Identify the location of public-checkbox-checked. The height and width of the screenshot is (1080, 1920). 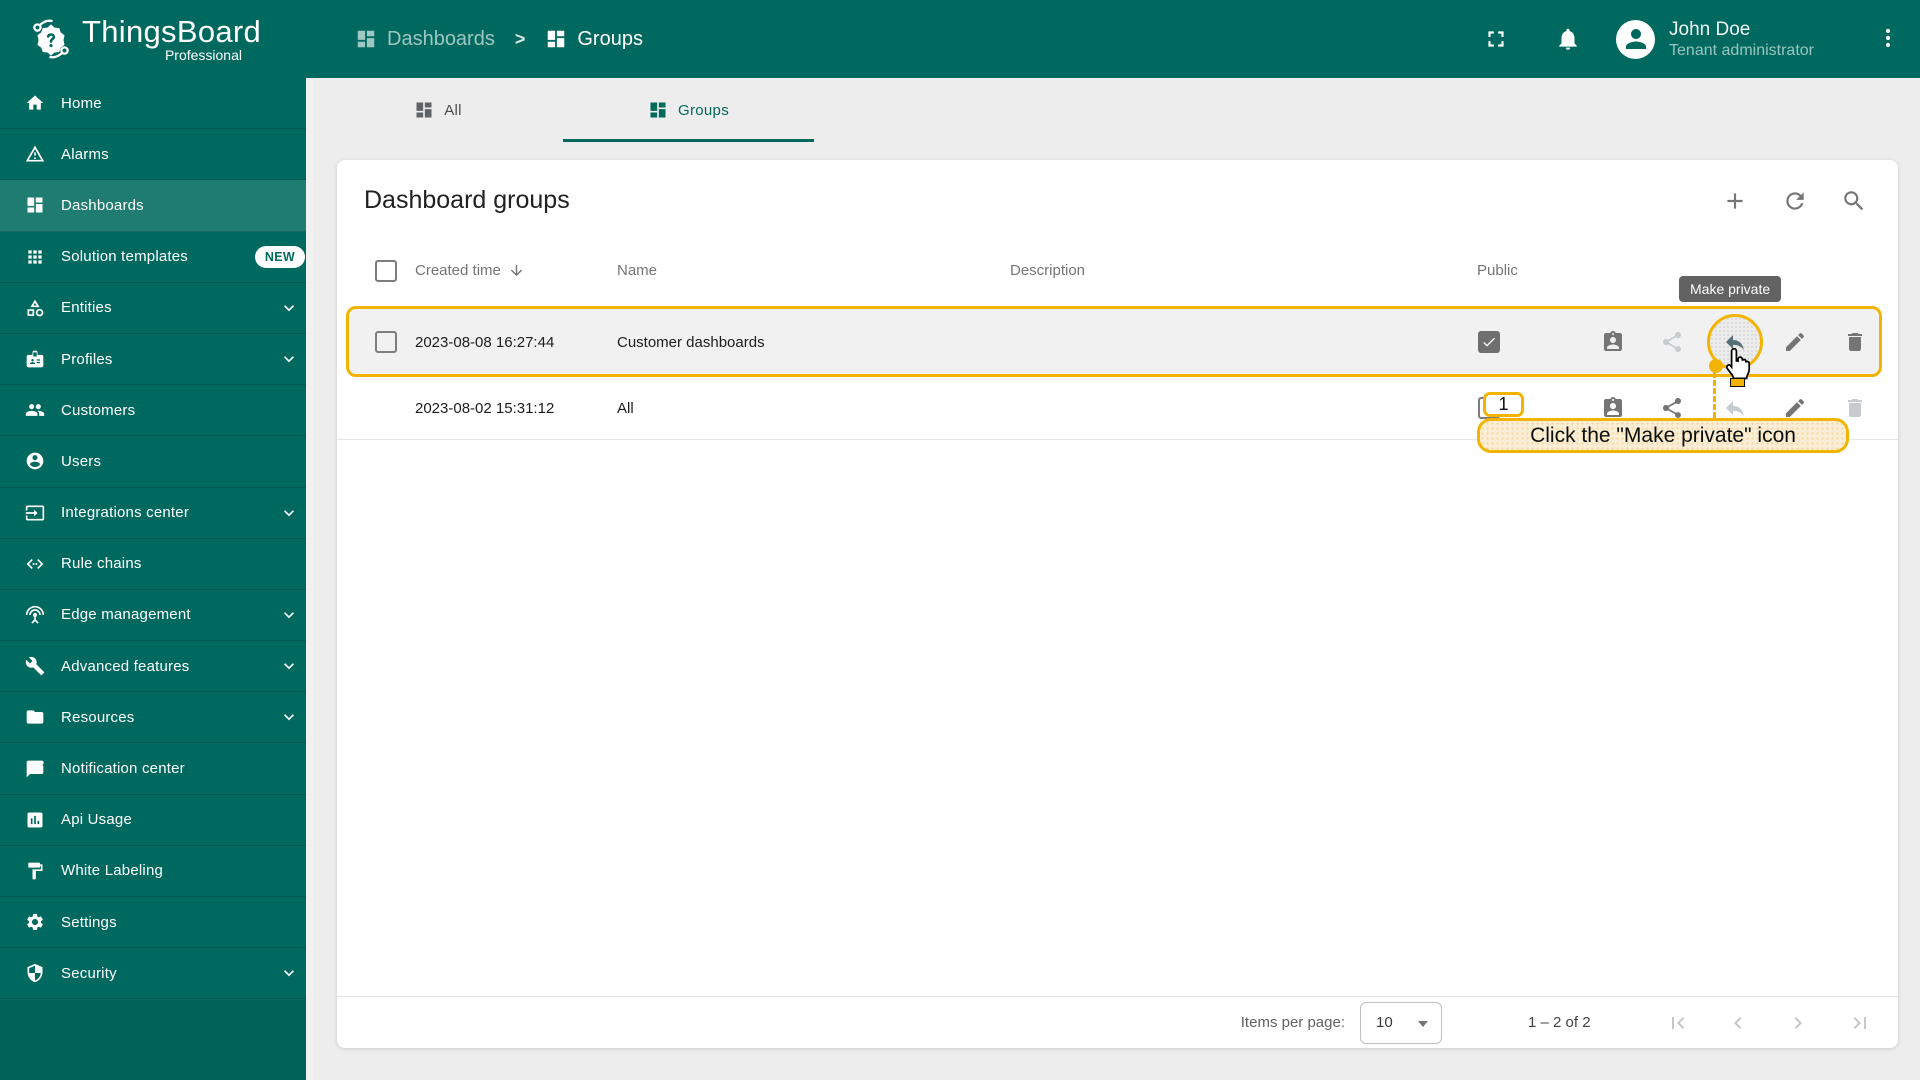
(1489, 342).